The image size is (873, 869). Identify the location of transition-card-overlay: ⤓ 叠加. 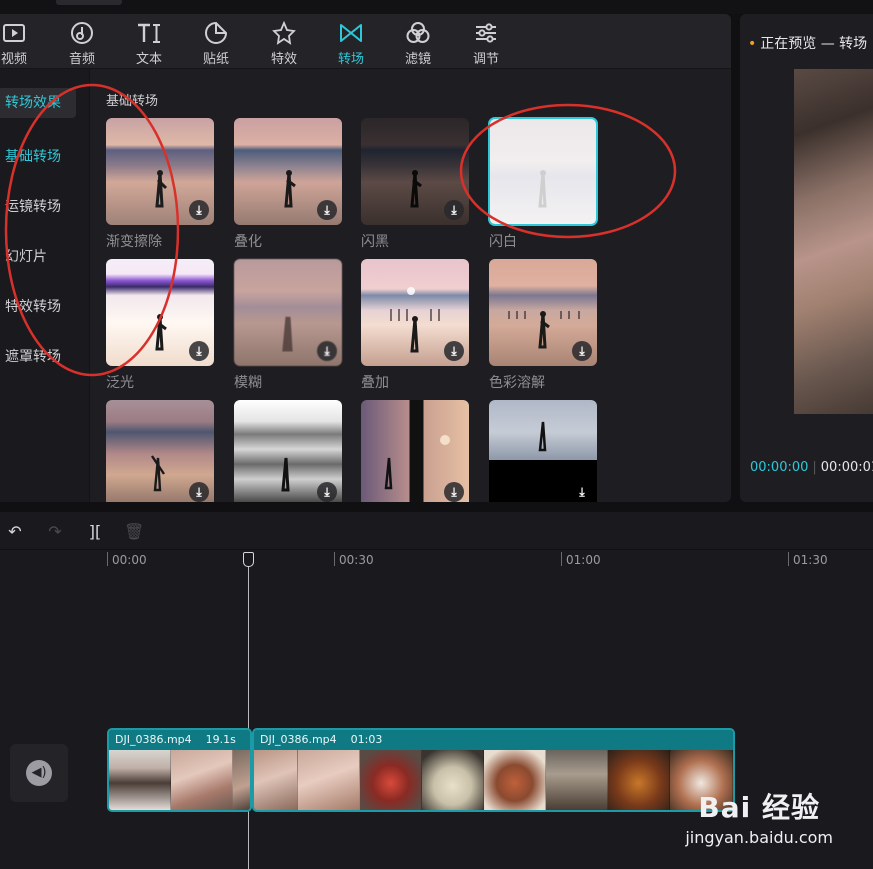
(415, 325).